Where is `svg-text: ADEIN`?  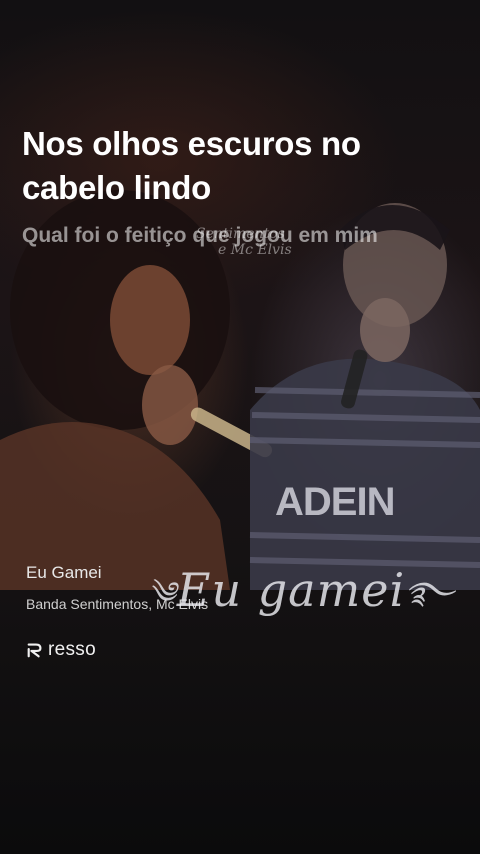 svg-text: ADEIN is located at coordinates (334, 502).